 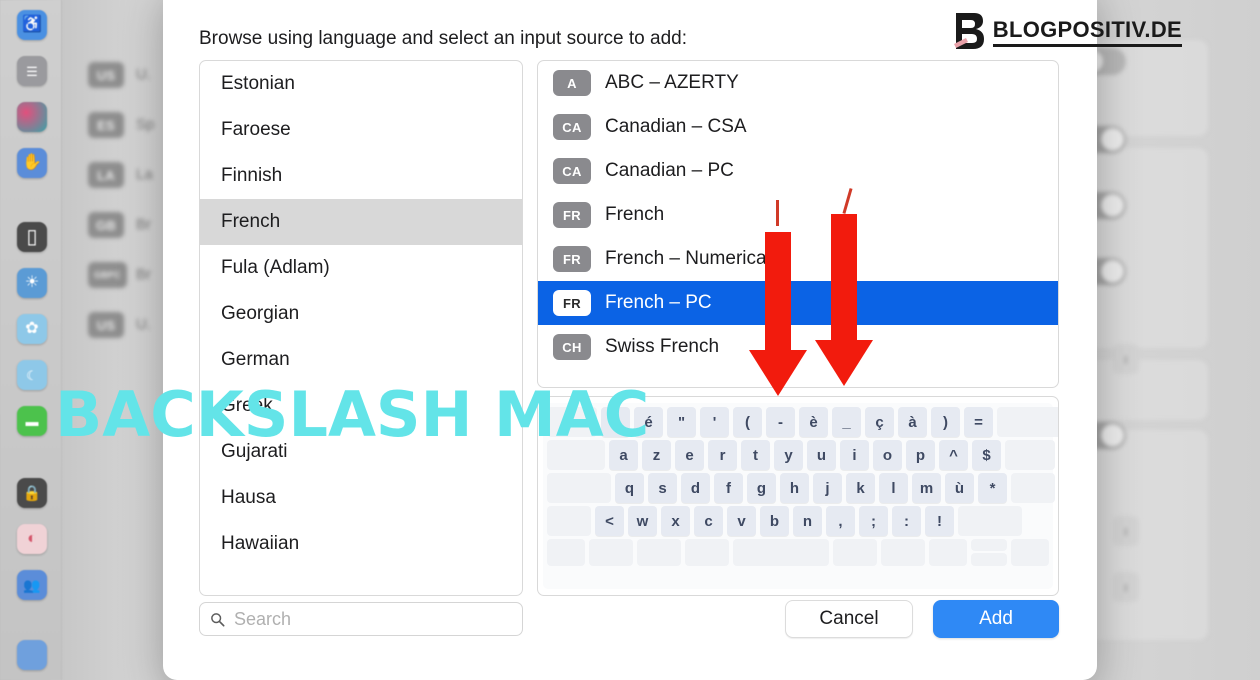 I want to click on keyboard-key: t, so click(x=755, y=455).